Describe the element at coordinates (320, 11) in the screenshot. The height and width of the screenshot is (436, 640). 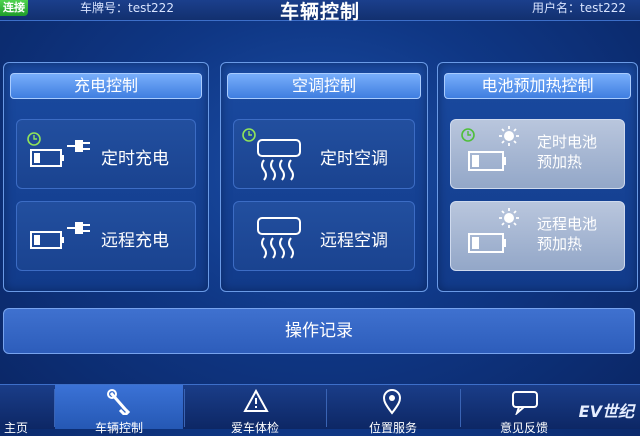
I see `top-header: 连接 车牌号：test222 车辆控制 用户名：test222` at that location.